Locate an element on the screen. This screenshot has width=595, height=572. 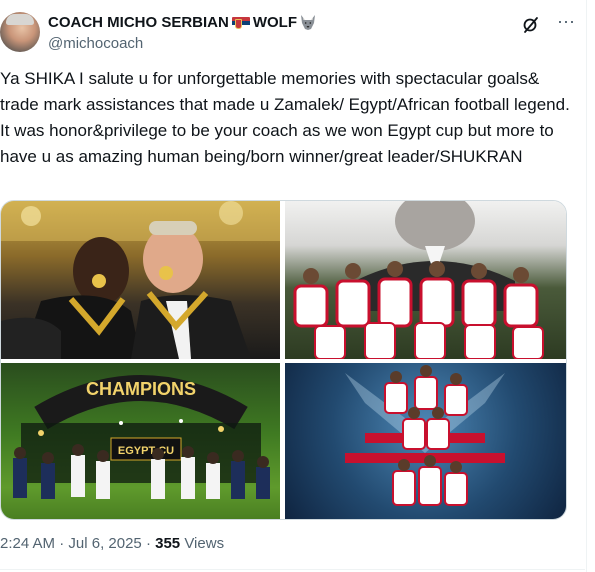
photo-champions-celebration: CHAMPIONS EGYPT CU is located at coordinates (140, 441).